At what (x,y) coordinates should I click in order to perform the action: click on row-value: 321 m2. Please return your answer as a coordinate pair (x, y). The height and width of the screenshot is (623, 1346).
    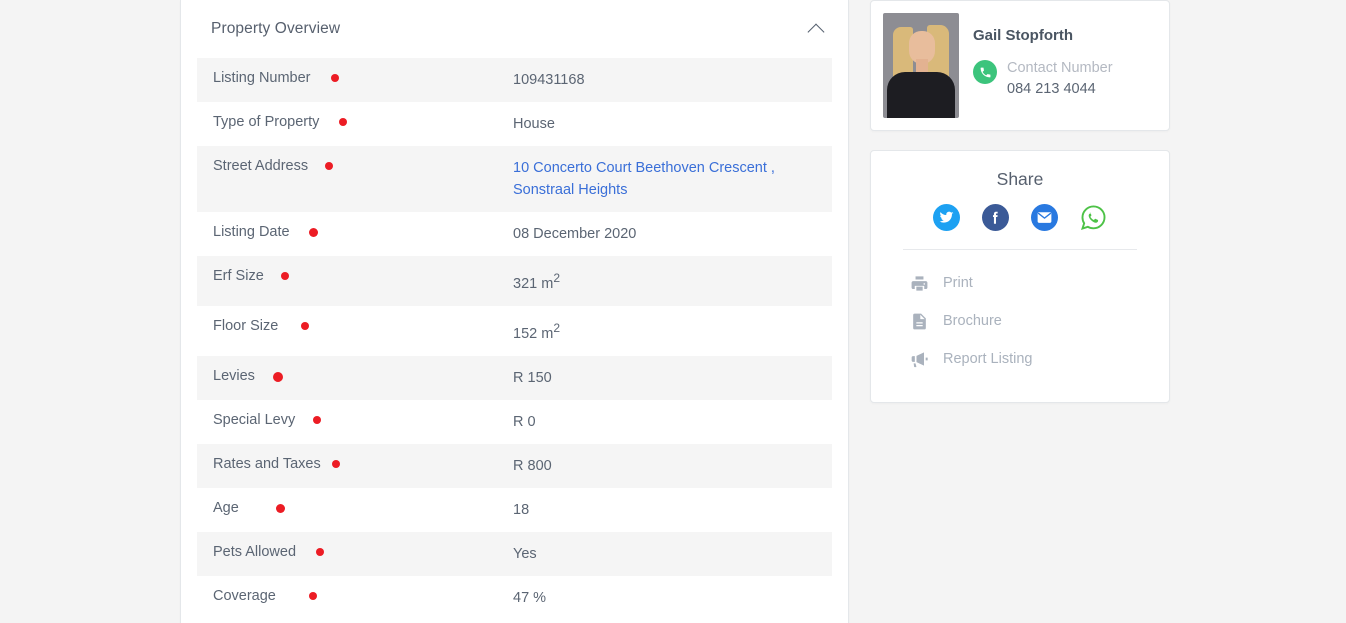
    Looking at the image, I should click on (672, 281).